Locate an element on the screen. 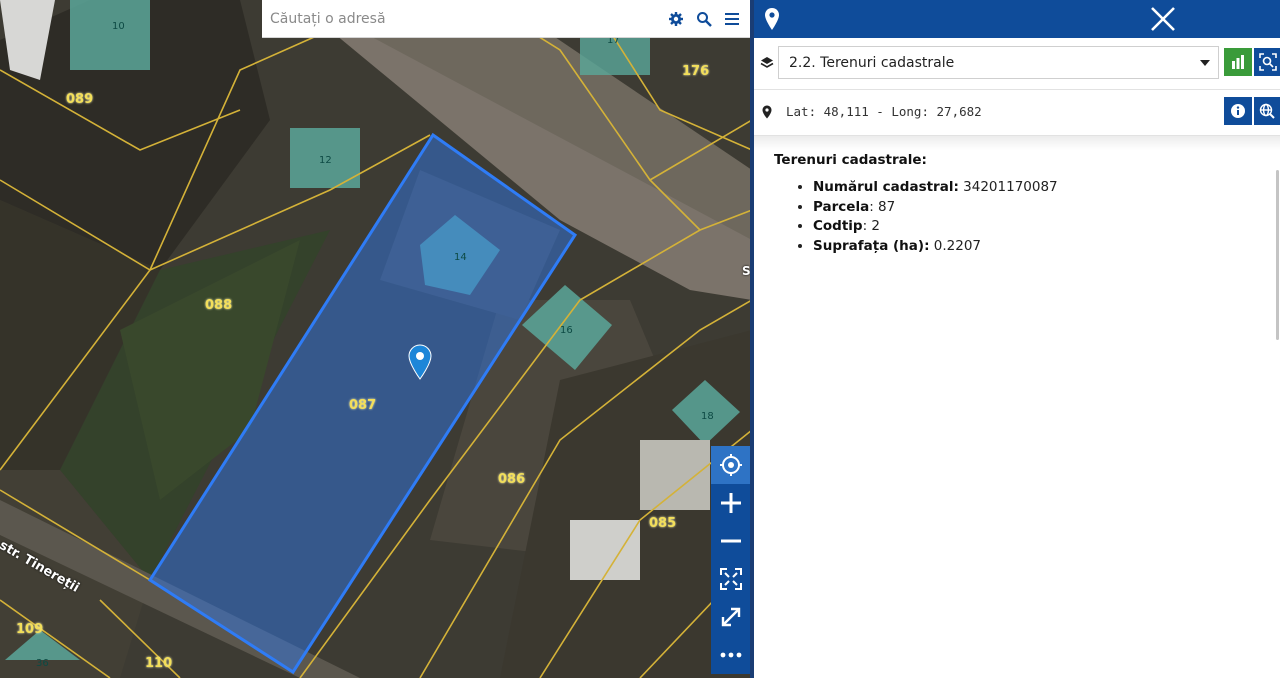  parcel-label: 109 is located at coordinates (30, 629).